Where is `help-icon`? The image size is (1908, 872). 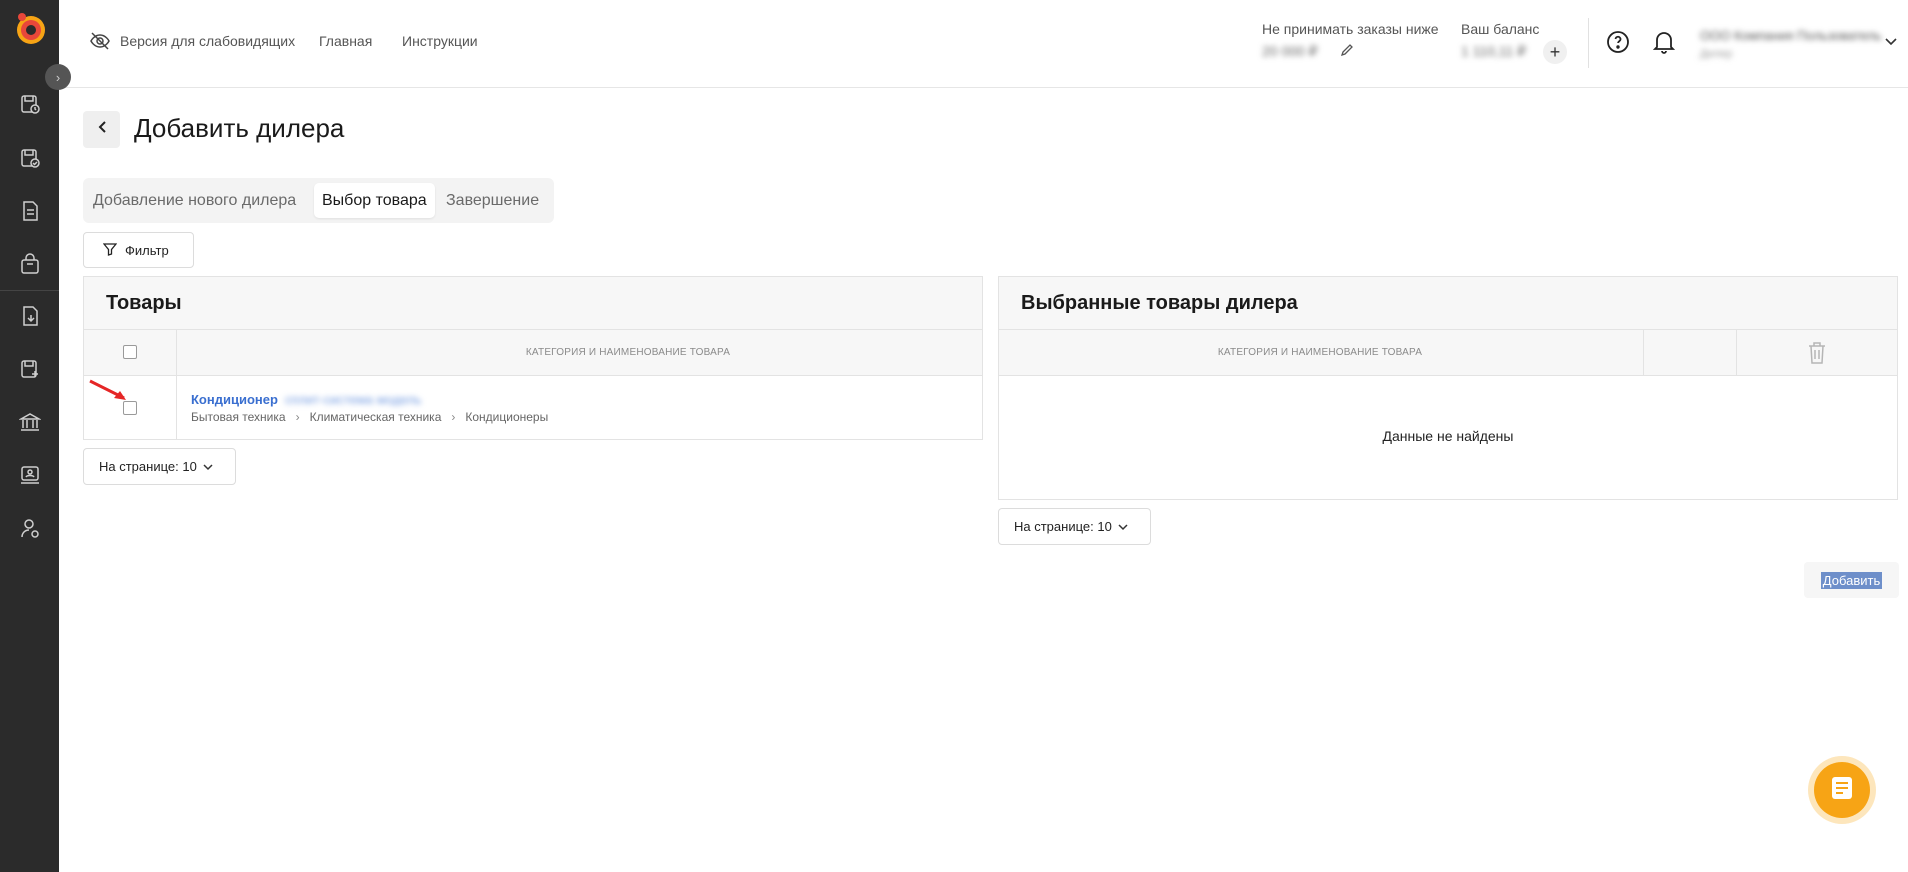
help-icon is located at coordinates (1618, 42).